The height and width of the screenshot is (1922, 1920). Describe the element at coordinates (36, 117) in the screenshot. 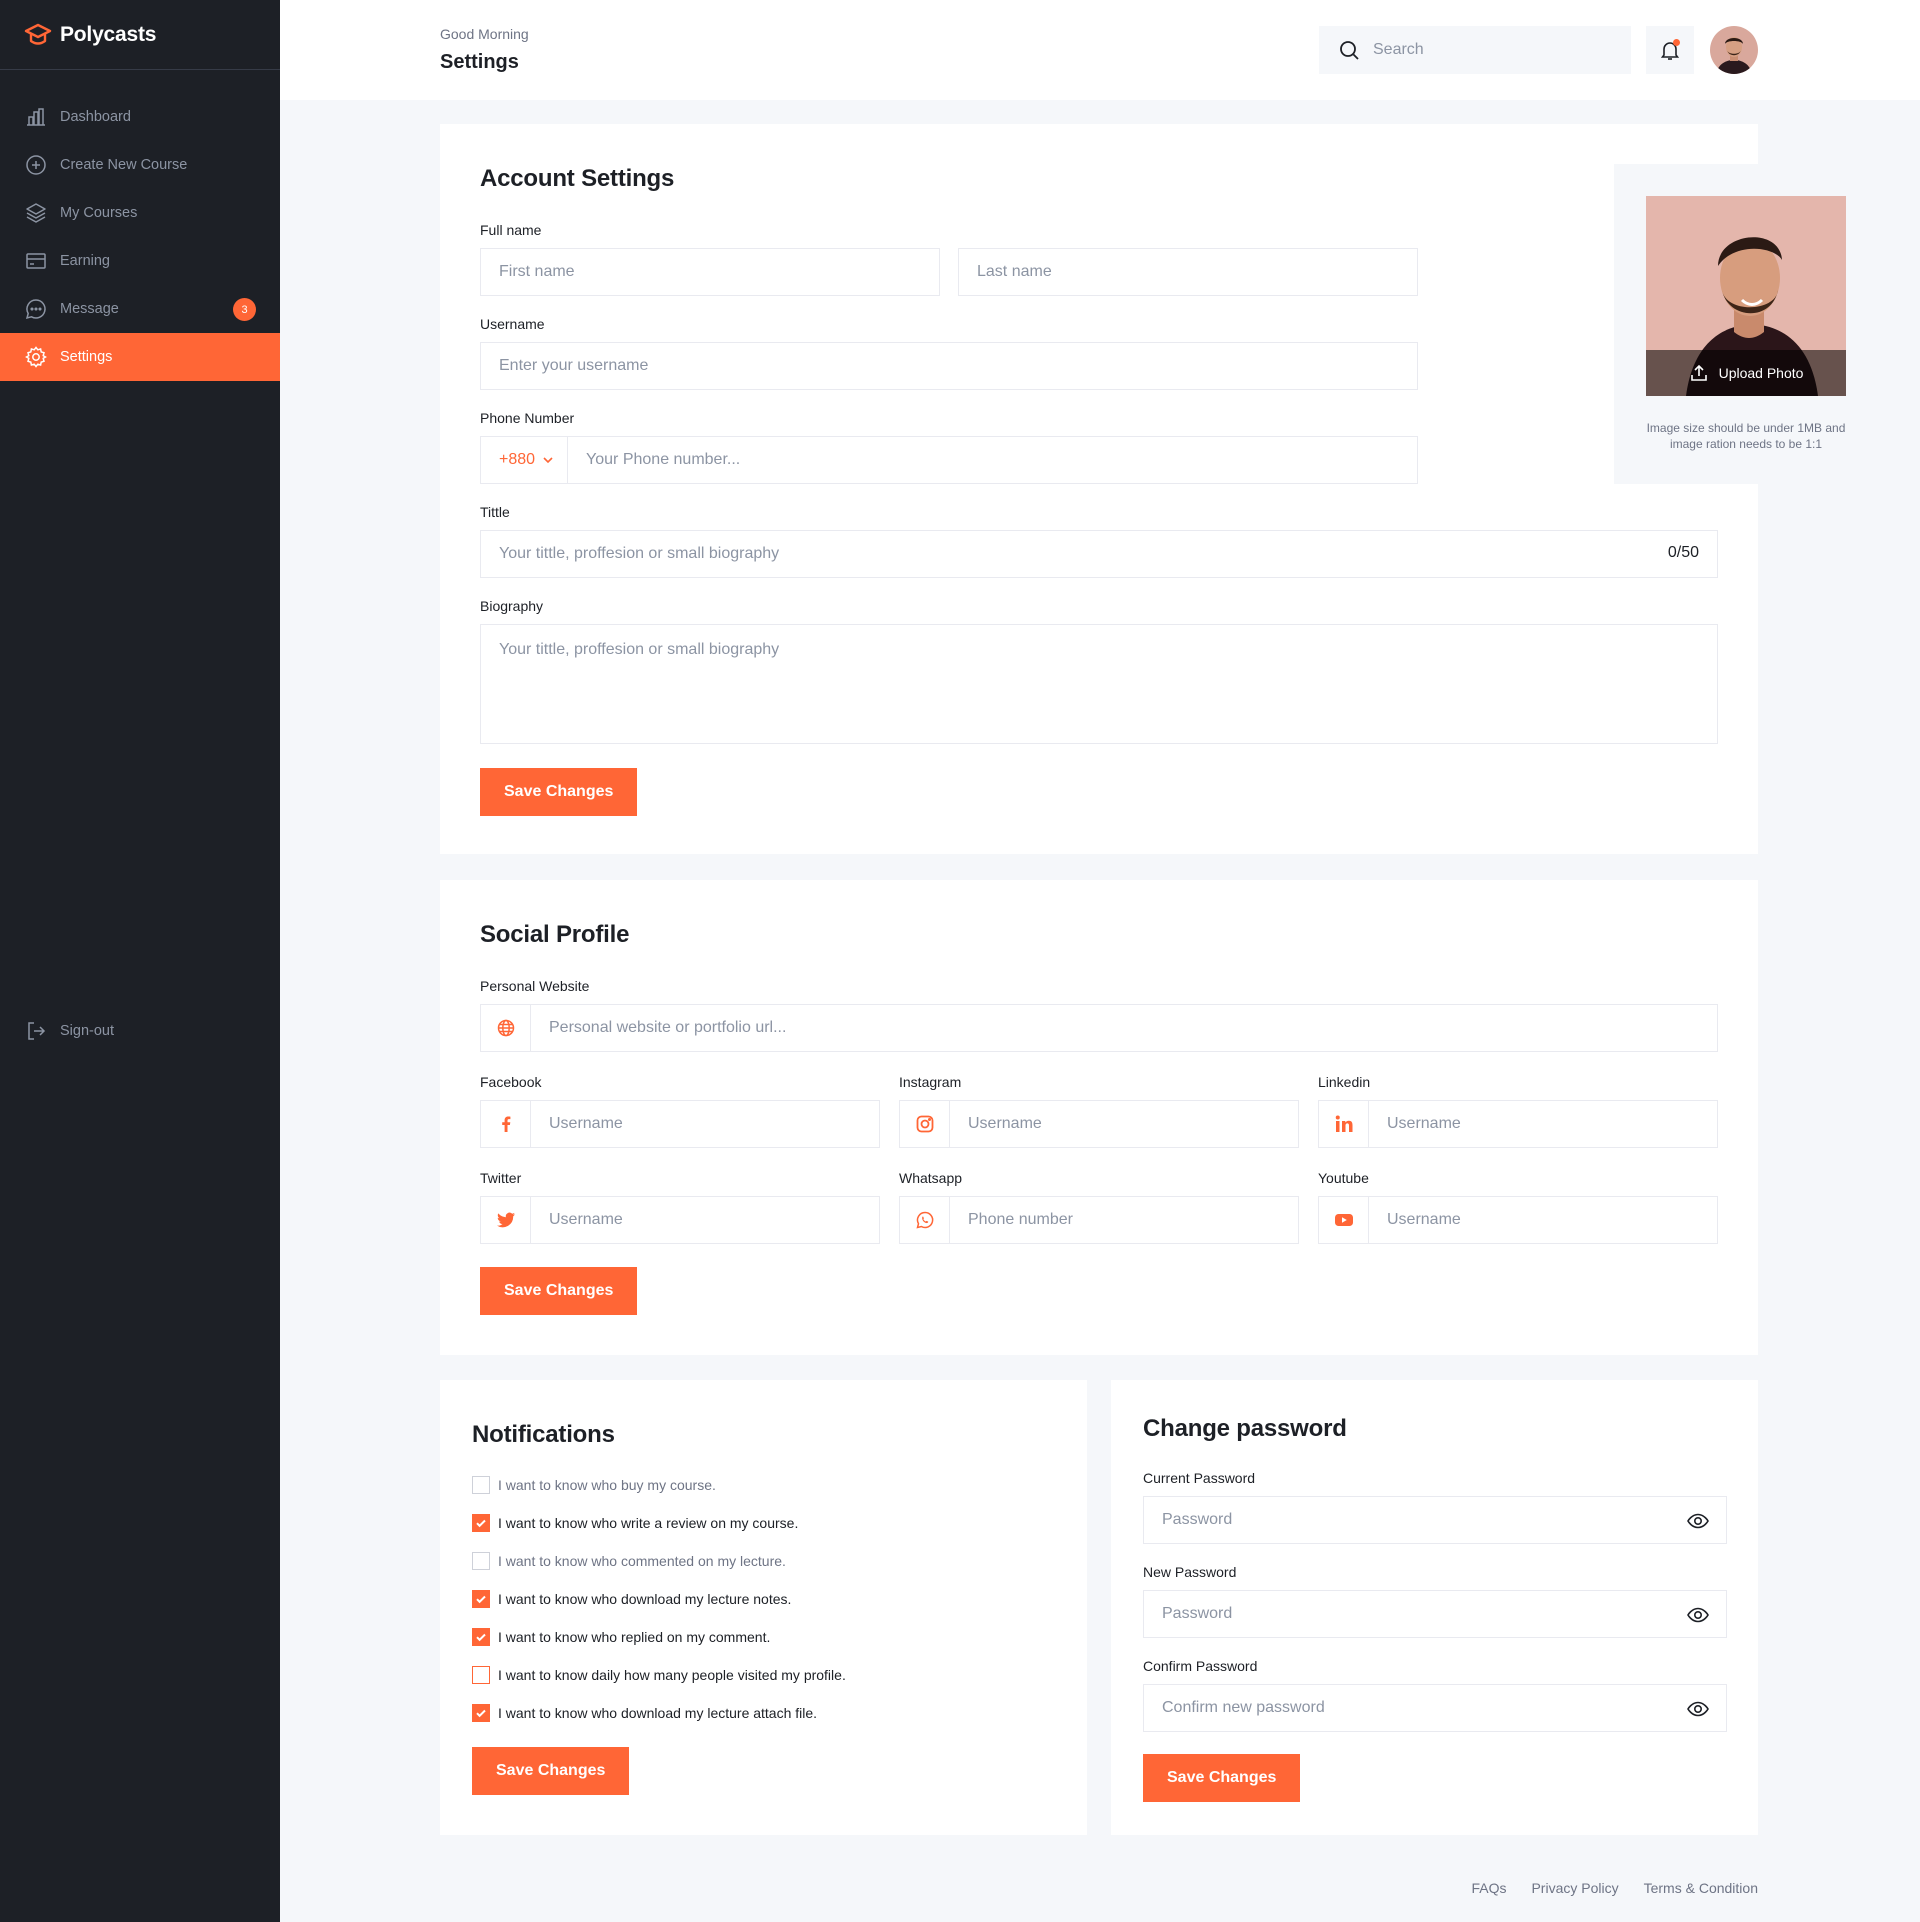

I see `chart-bar-icon` at that location.